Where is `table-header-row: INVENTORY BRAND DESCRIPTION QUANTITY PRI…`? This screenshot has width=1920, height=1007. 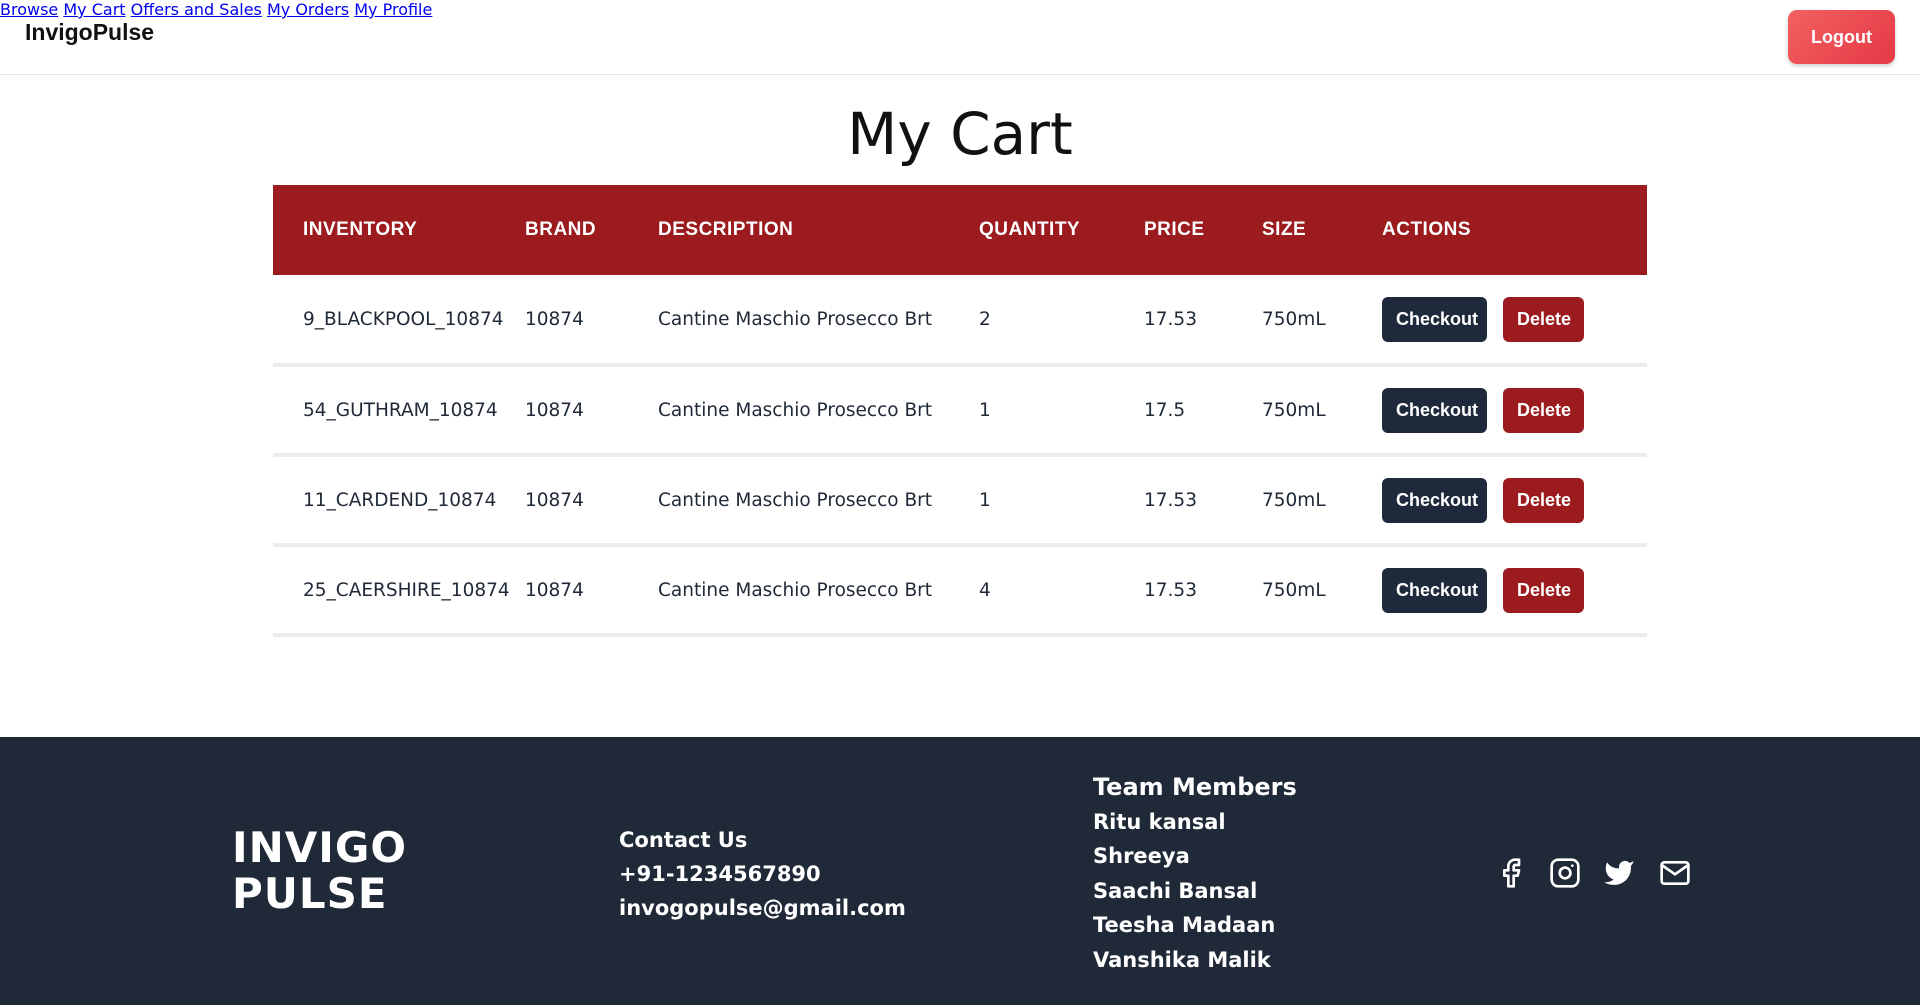 table-header-row: INVENTORY BRAND DESCRIPTION QUANTITY PRI… is located at coordinates (960, 230).